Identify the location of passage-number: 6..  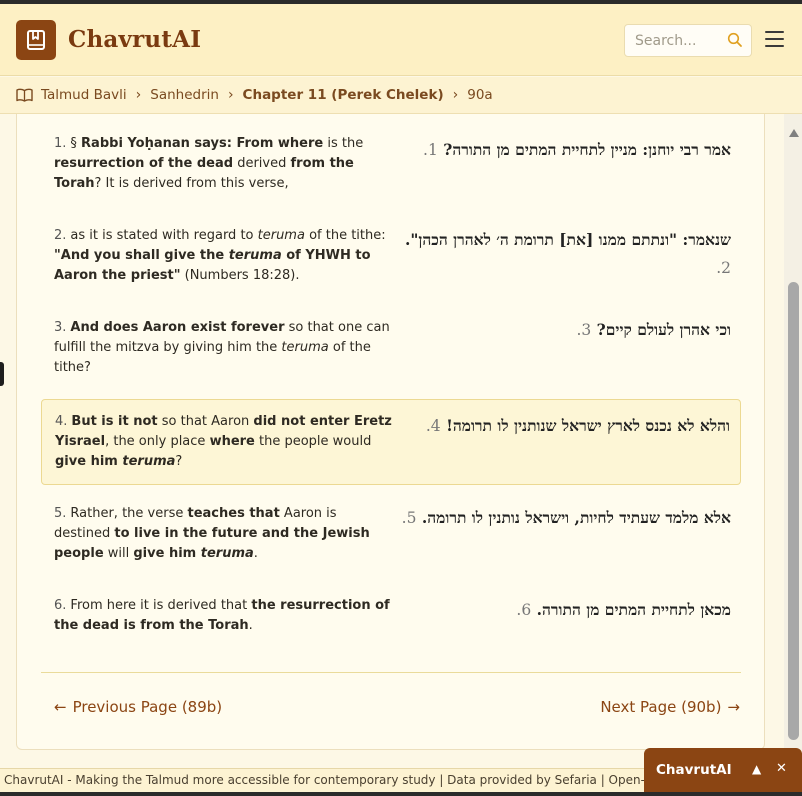
(60, 605).